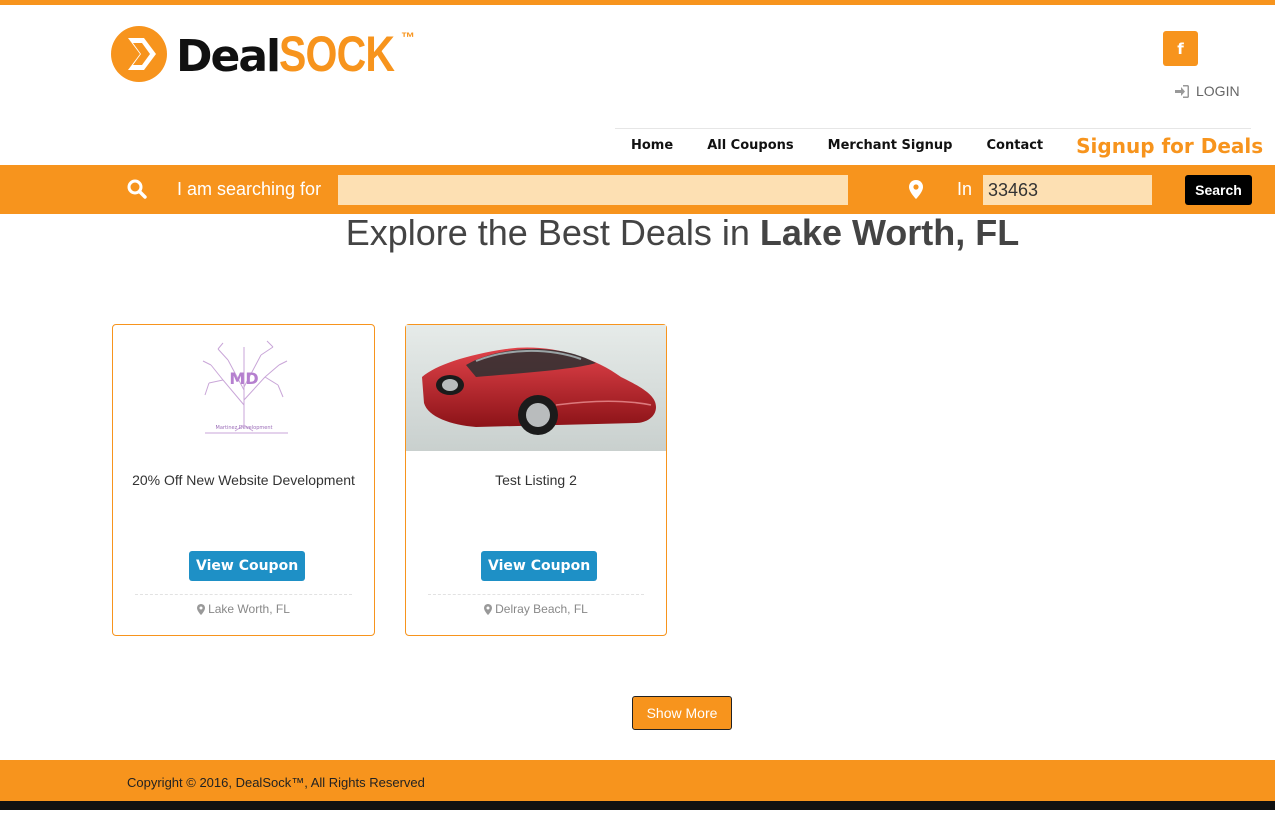  I want to click on facebook-icon: f, so click(1180, 48).